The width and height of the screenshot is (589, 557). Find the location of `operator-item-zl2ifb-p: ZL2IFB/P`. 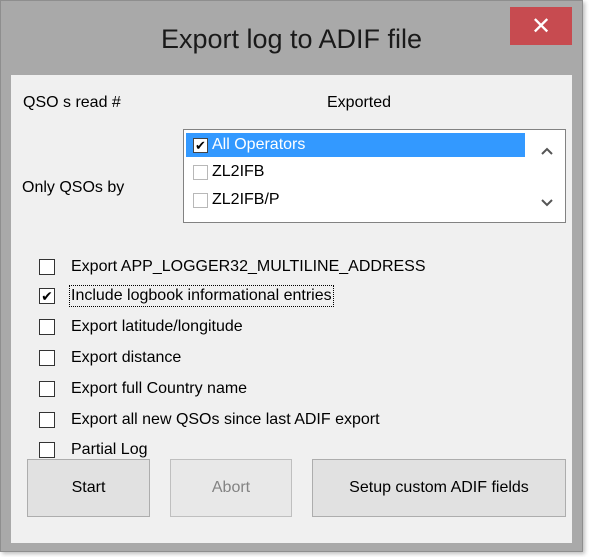

operator-item-zl2ifb-p: ZL2IFB/P is located at coordinates (355, 200).